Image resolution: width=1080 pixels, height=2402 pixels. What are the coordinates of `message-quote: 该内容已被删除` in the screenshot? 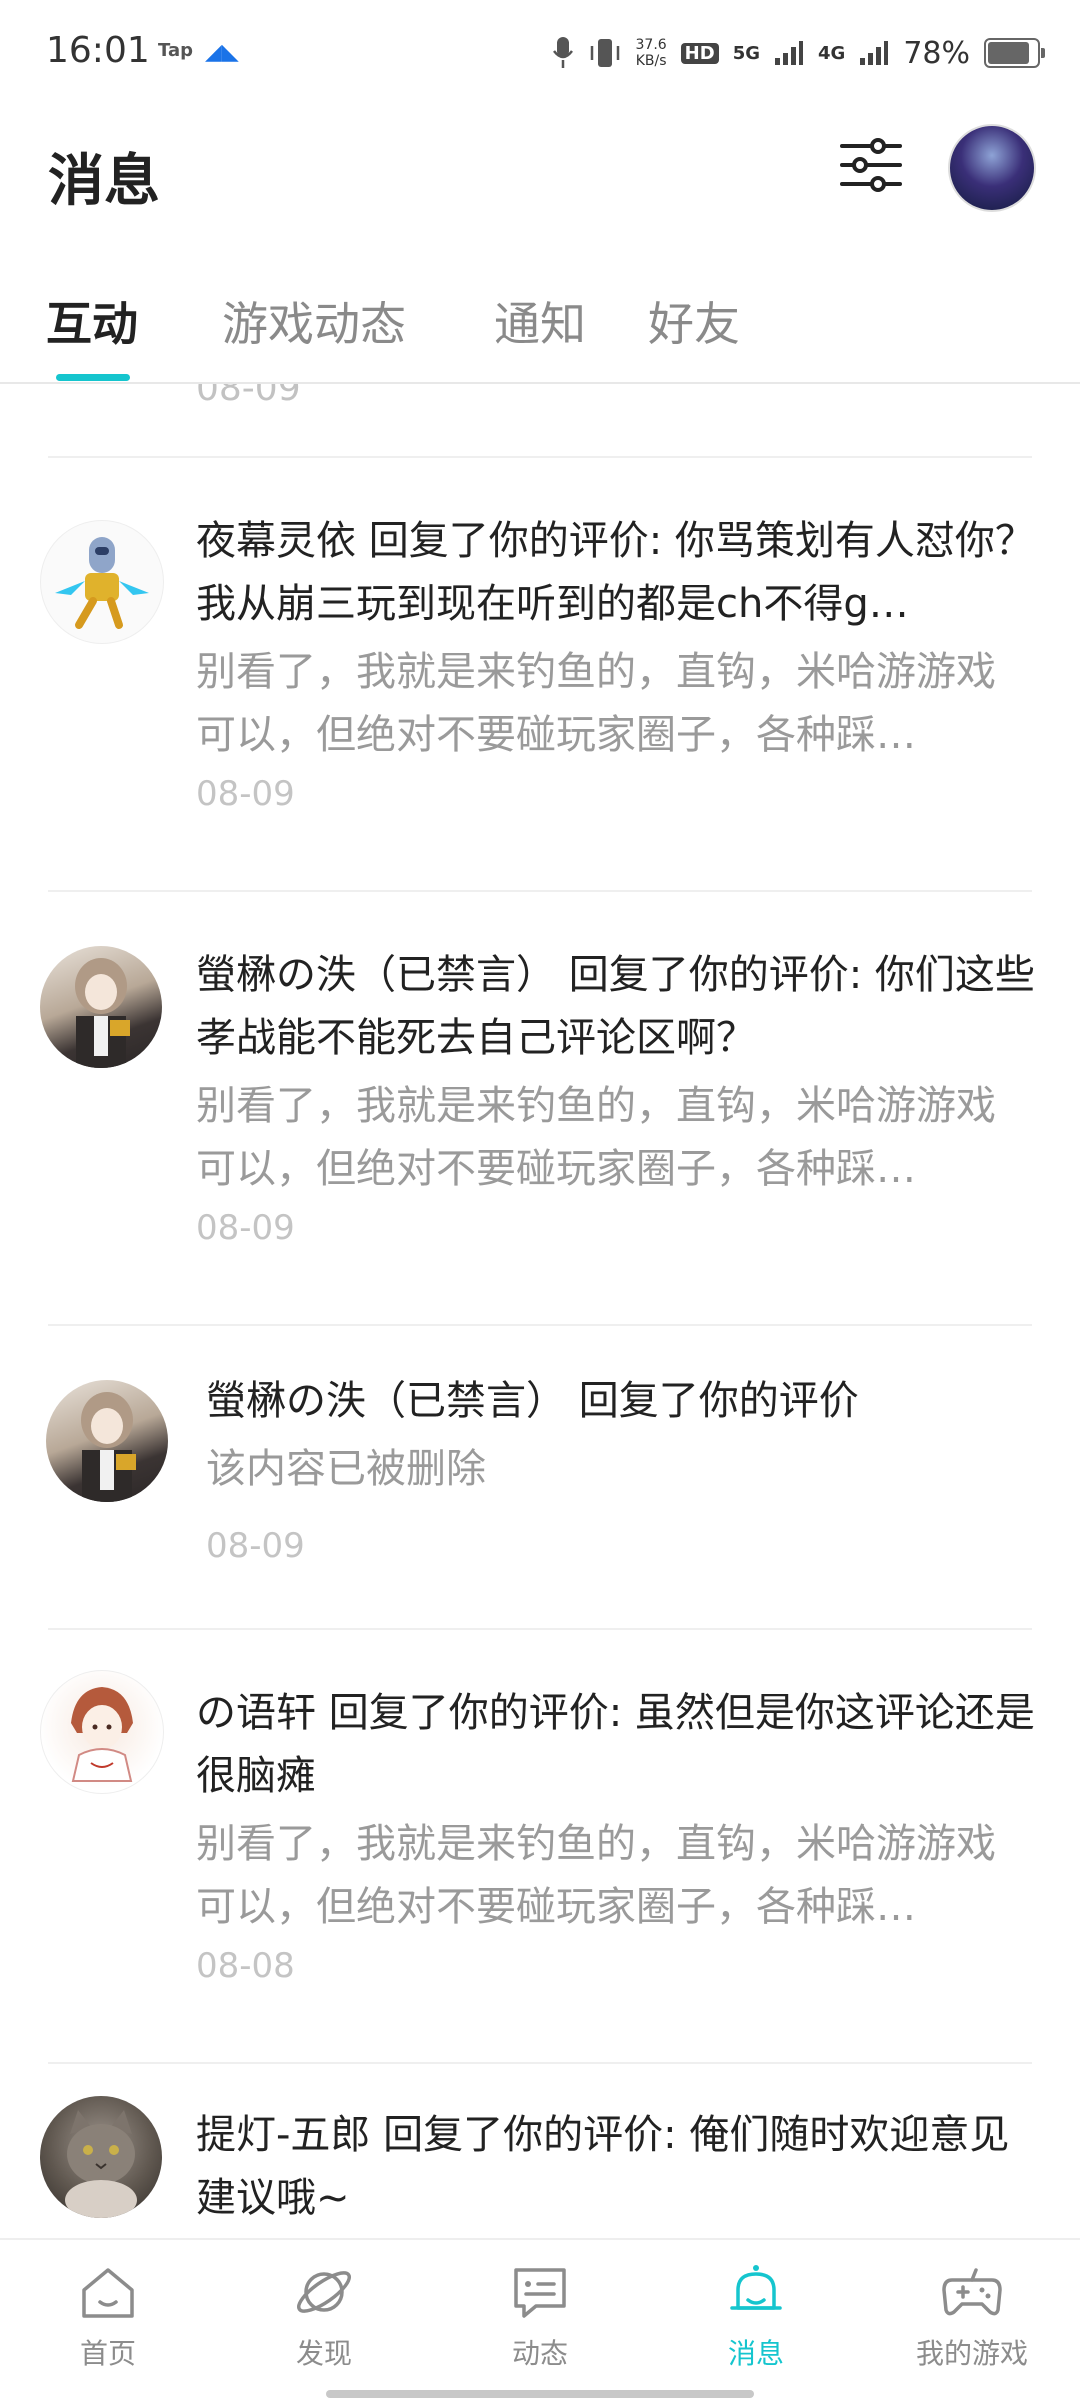 It's located at (346, 1469).